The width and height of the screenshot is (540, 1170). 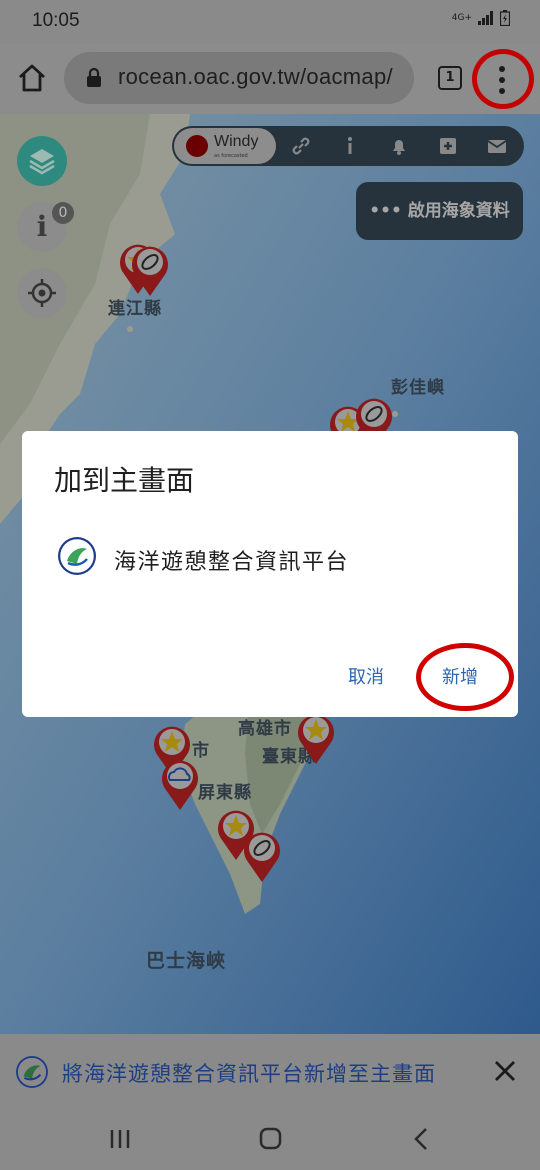 I want to click on map-pin-weather, so click(x=180, y=784).